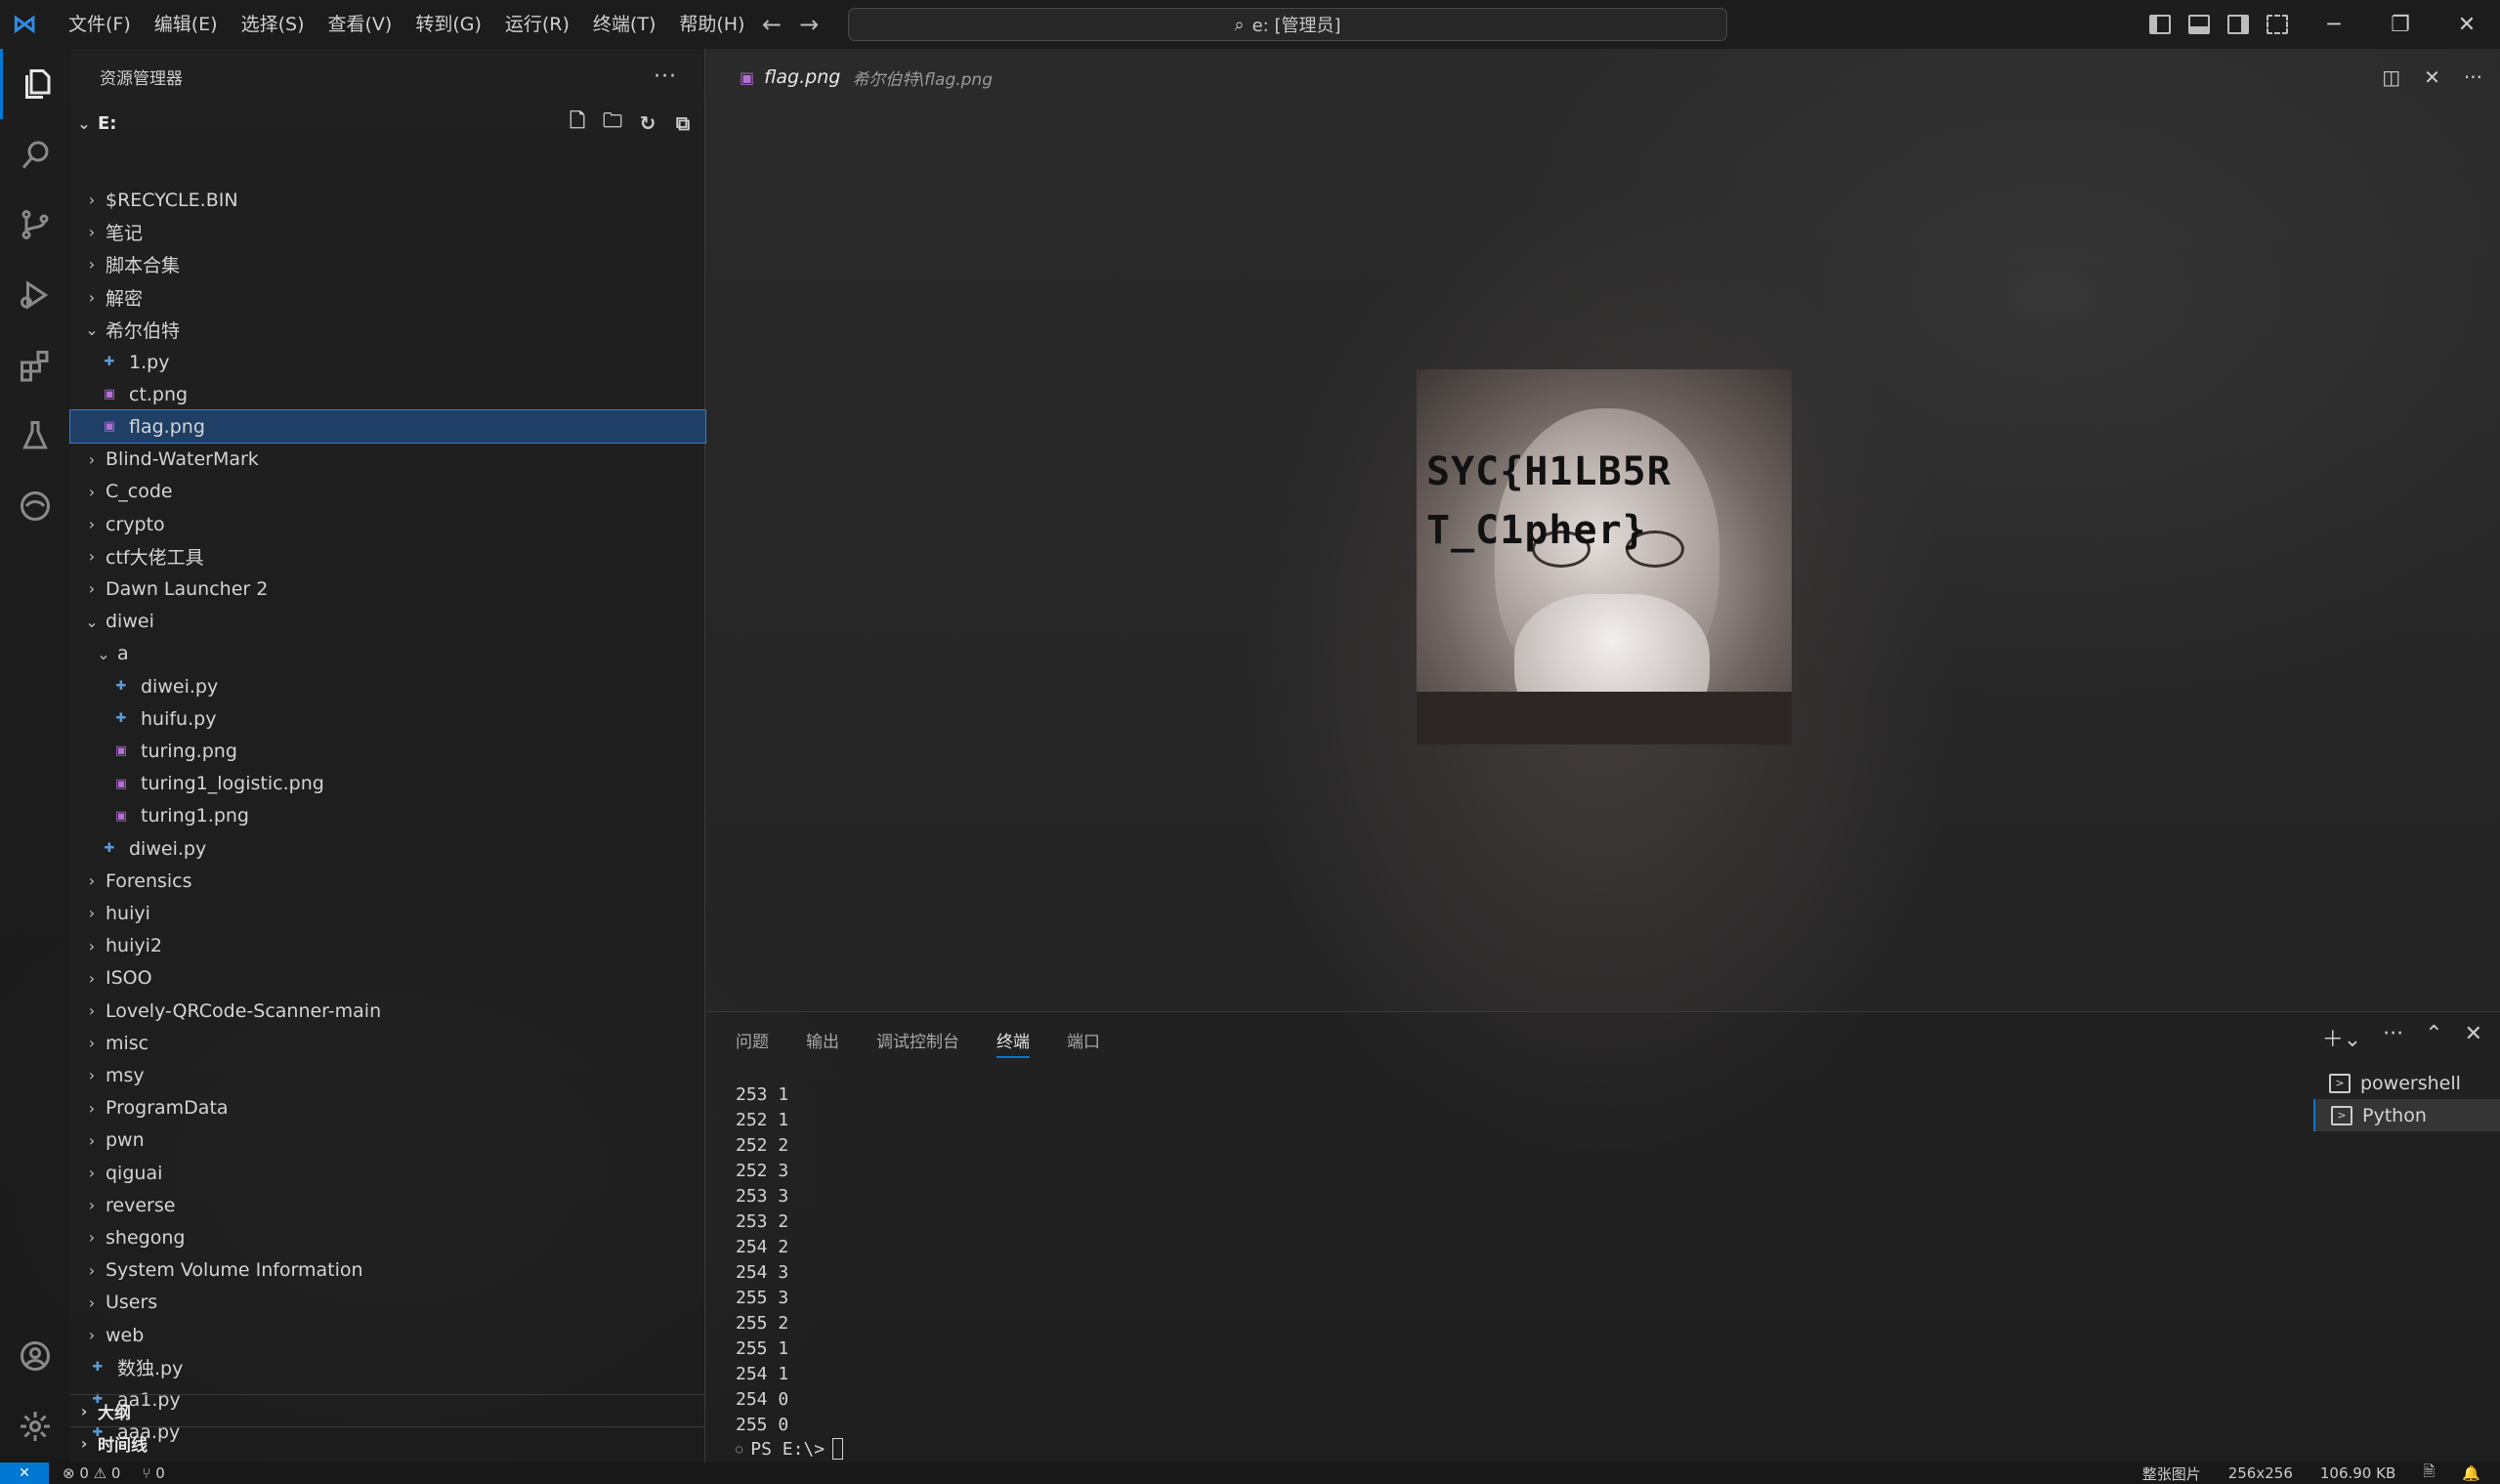  What do you see at coordinates (388, 394) in the screenshot?
I see `tree-file: ▣ ct.png` at bounding box center [388, 394].